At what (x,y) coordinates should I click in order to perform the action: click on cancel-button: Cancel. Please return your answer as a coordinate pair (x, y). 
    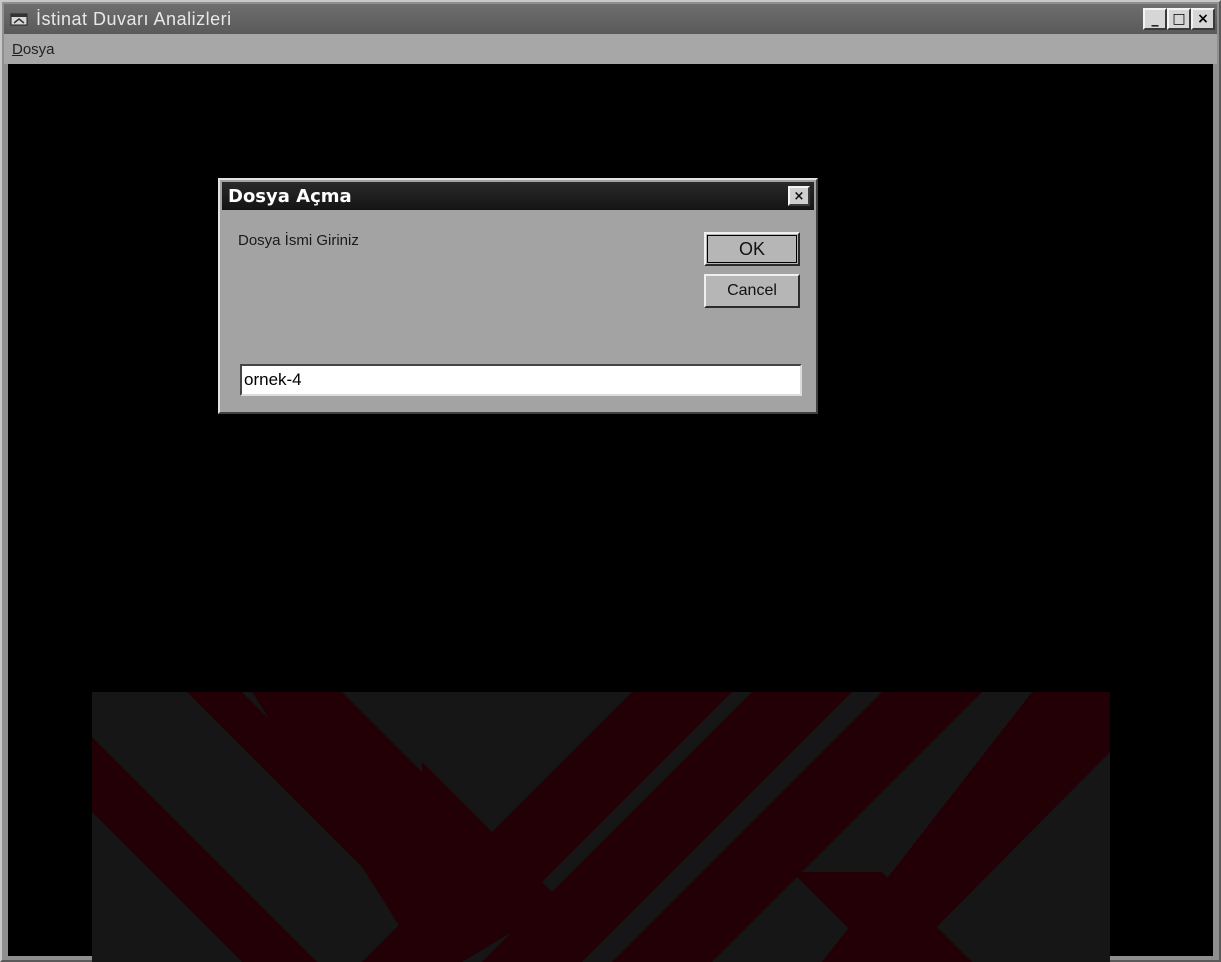
    Looking at the image, I should click on (752, 291).